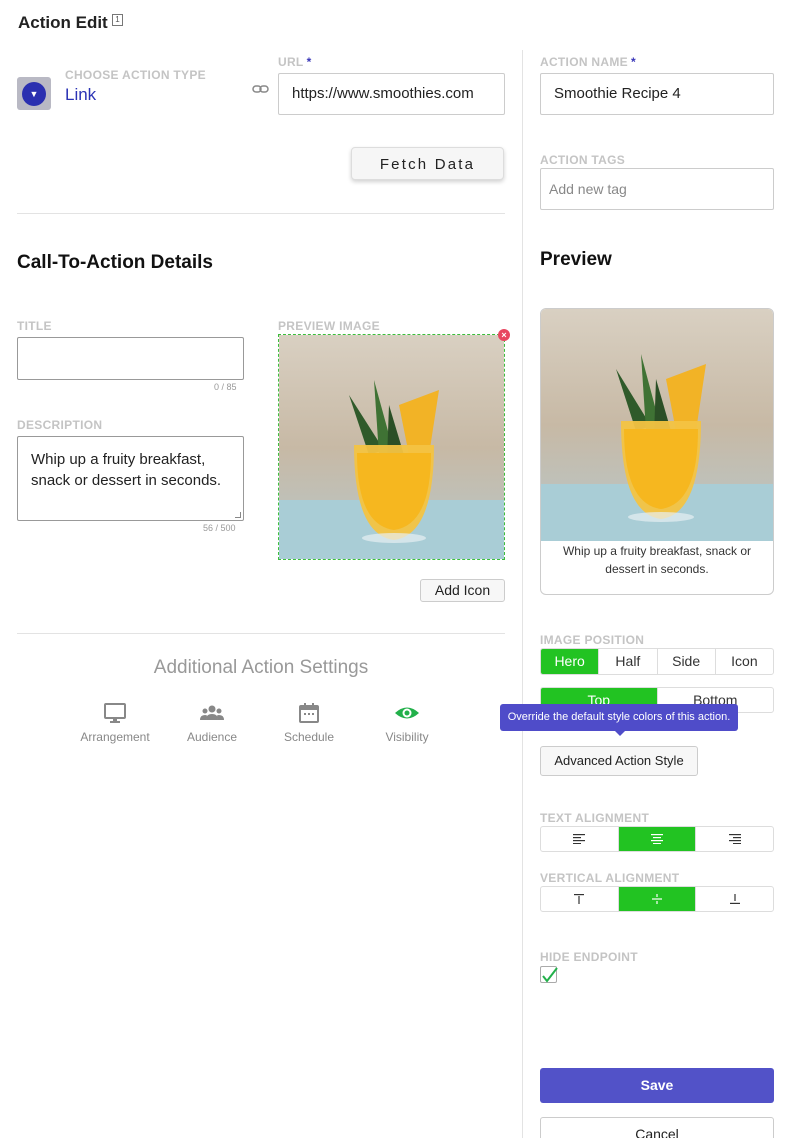 The height and width of the screenshot is (1138, 797). I want to click on cancel-button: Cancel, so click(657, 1127).